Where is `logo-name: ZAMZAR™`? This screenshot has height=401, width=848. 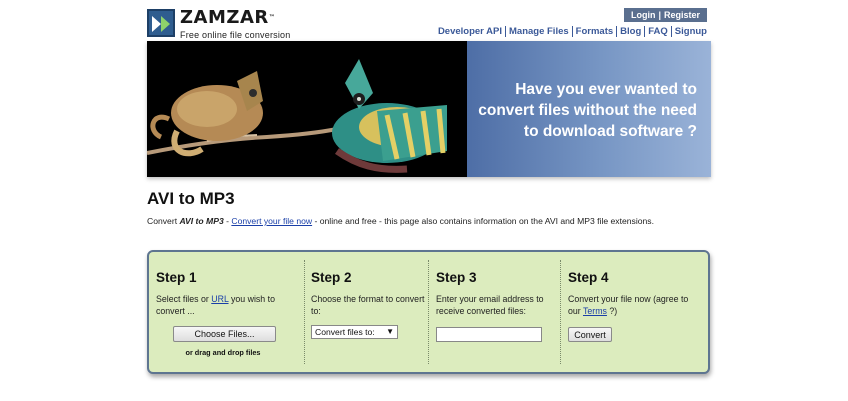 logo-name: ZAMZAR™ is located at coordinates (228, 17).